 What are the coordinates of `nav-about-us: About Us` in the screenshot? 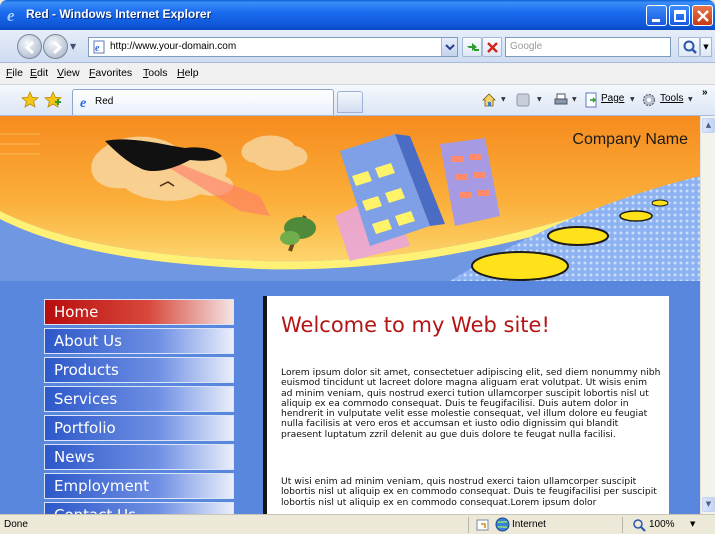 It's located at (139, 341).